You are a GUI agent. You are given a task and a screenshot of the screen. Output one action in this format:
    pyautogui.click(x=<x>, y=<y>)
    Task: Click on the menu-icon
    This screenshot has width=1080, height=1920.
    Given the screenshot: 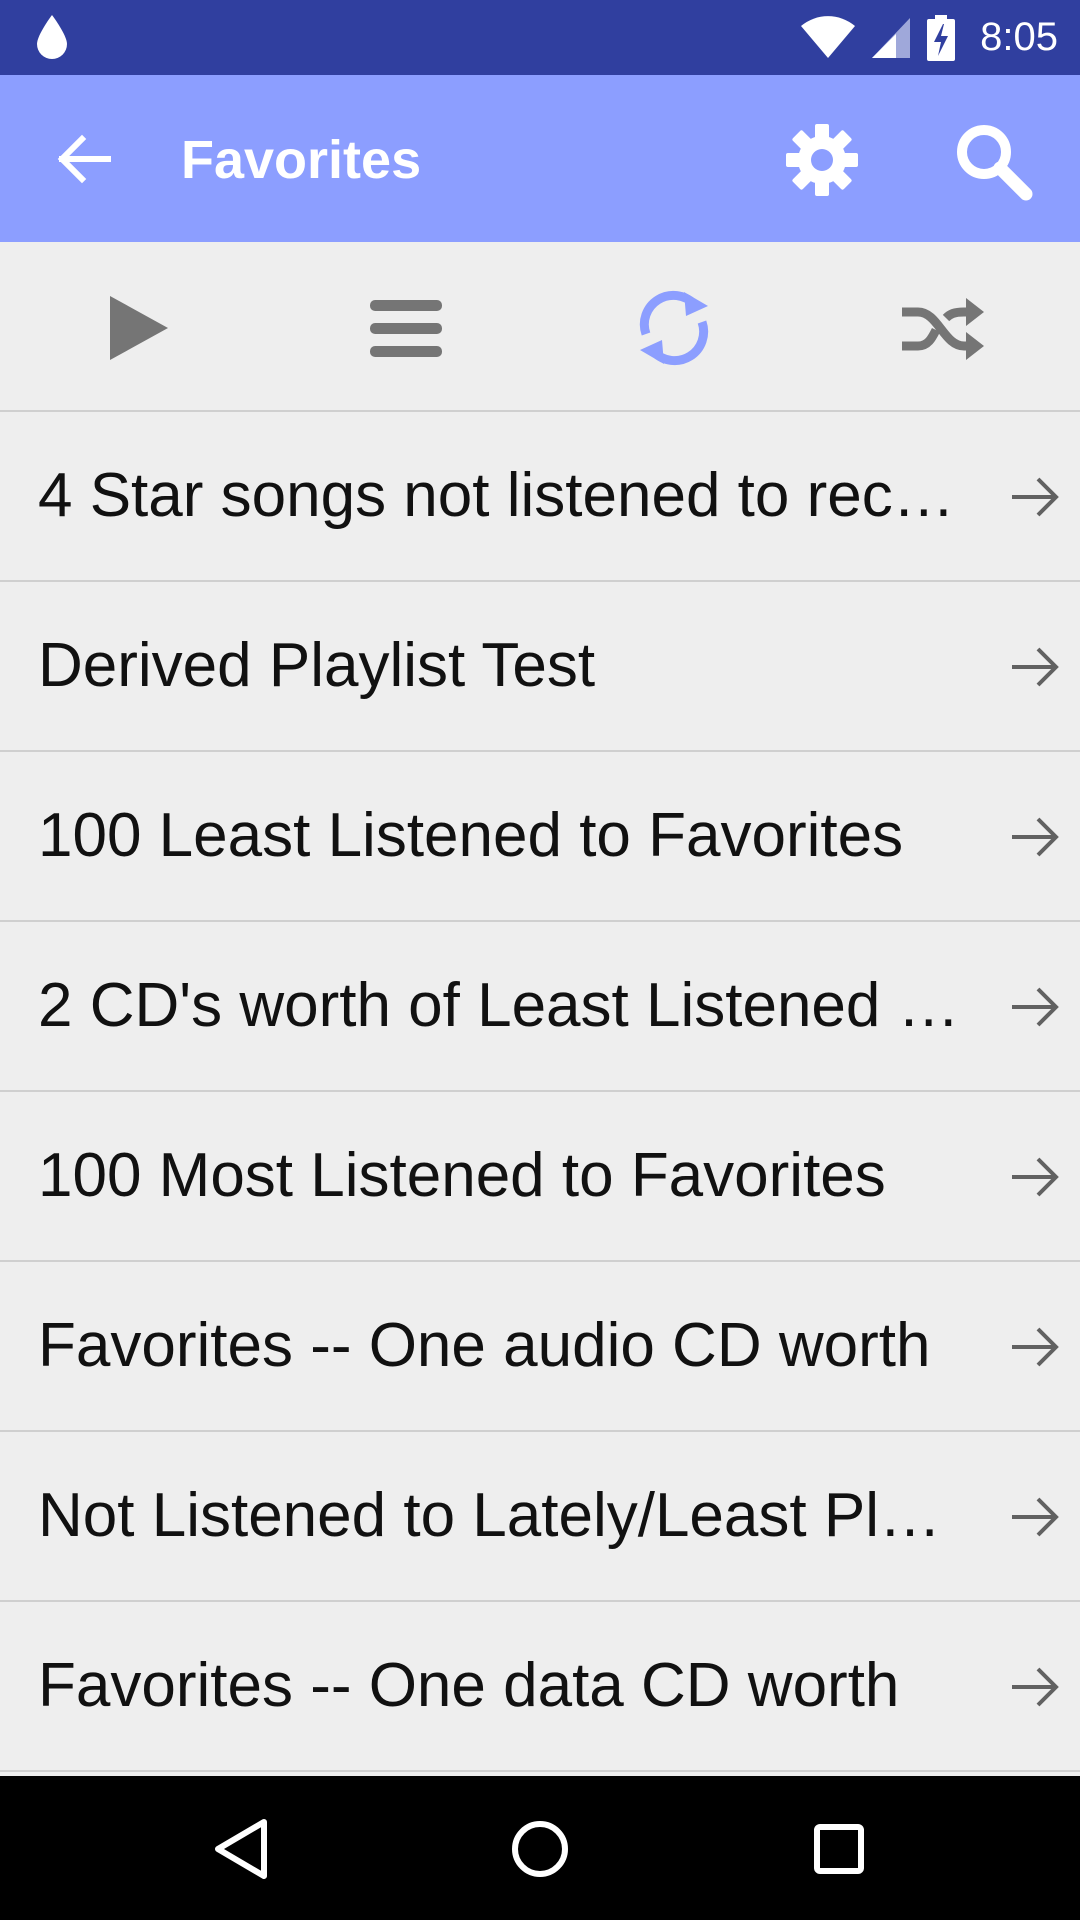 What is the action you would take?
    pyautogui.click(x=406, y=328)
    